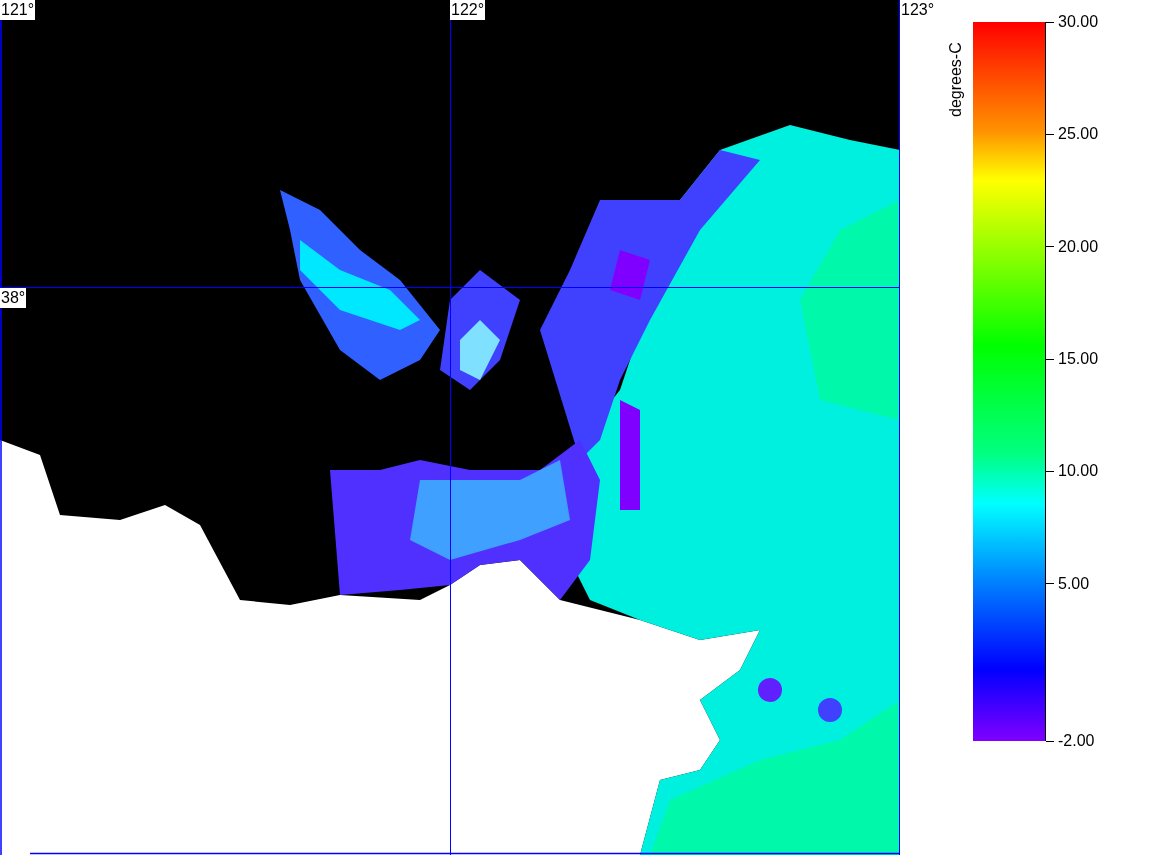  Describe the element at coordinates (1078, 359) in the screenshot. I see `colorbar-tick-label: 15.00` at that location.